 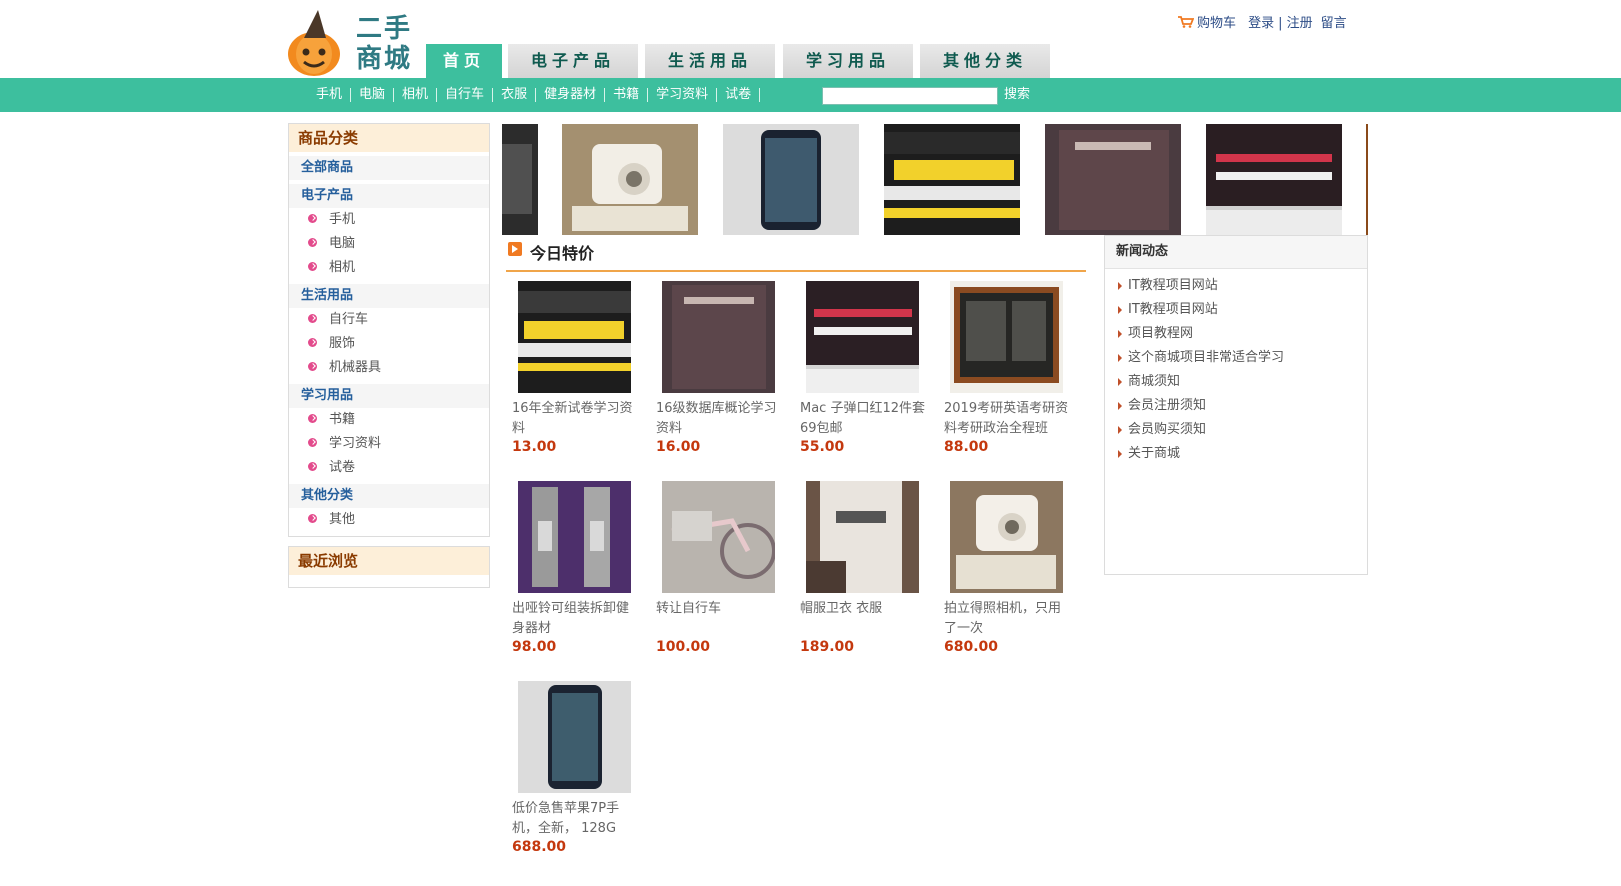 I want to click on cart-link: 购物车, so click(x=1209, y=23).